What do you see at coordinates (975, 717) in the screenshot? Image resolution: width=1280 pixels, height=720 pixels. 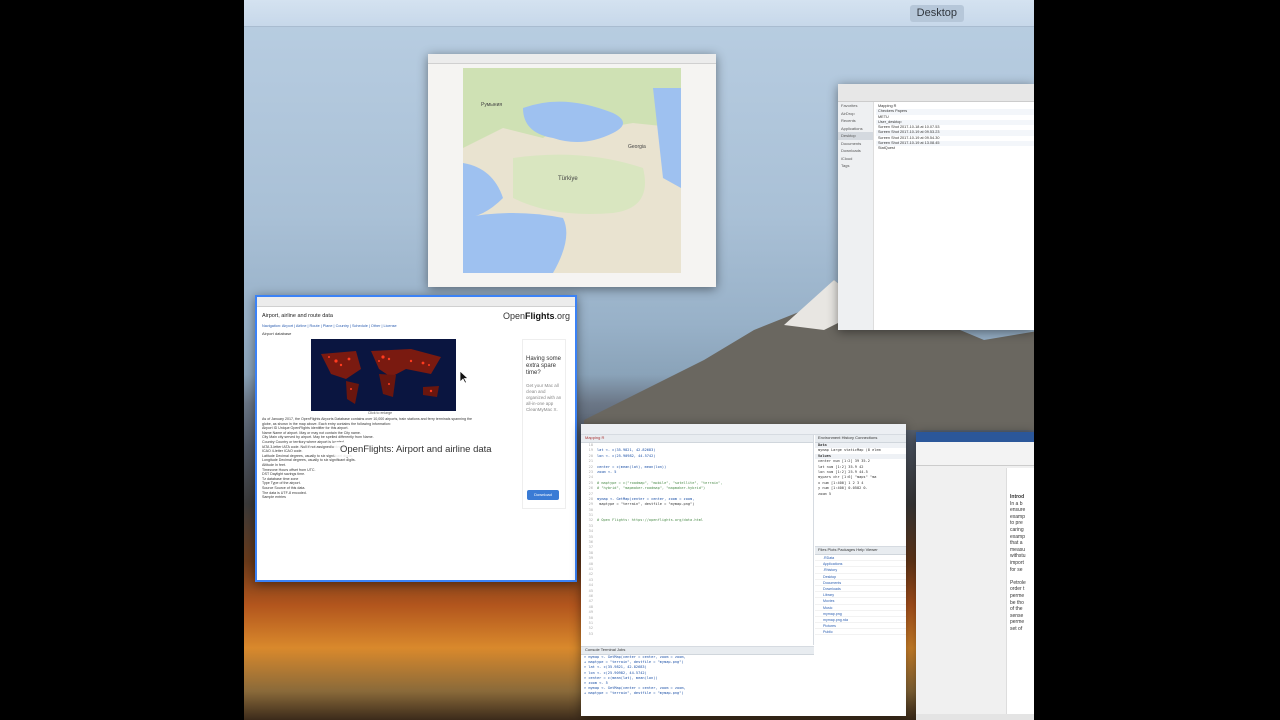 I see `word-status-bar` at bounding box center [975, 717].